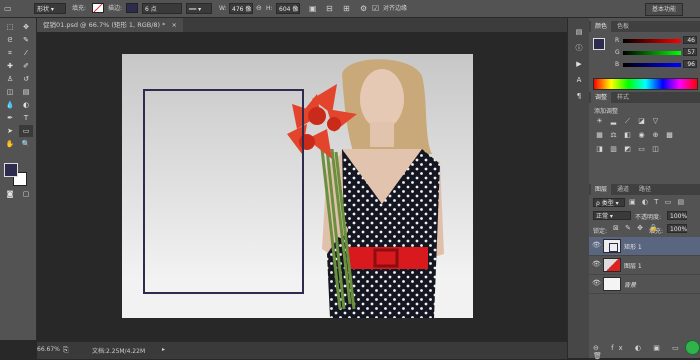 This screenshot has height=360, width=700. I want to click on layer-name: 图层 1, so click(633, 265).